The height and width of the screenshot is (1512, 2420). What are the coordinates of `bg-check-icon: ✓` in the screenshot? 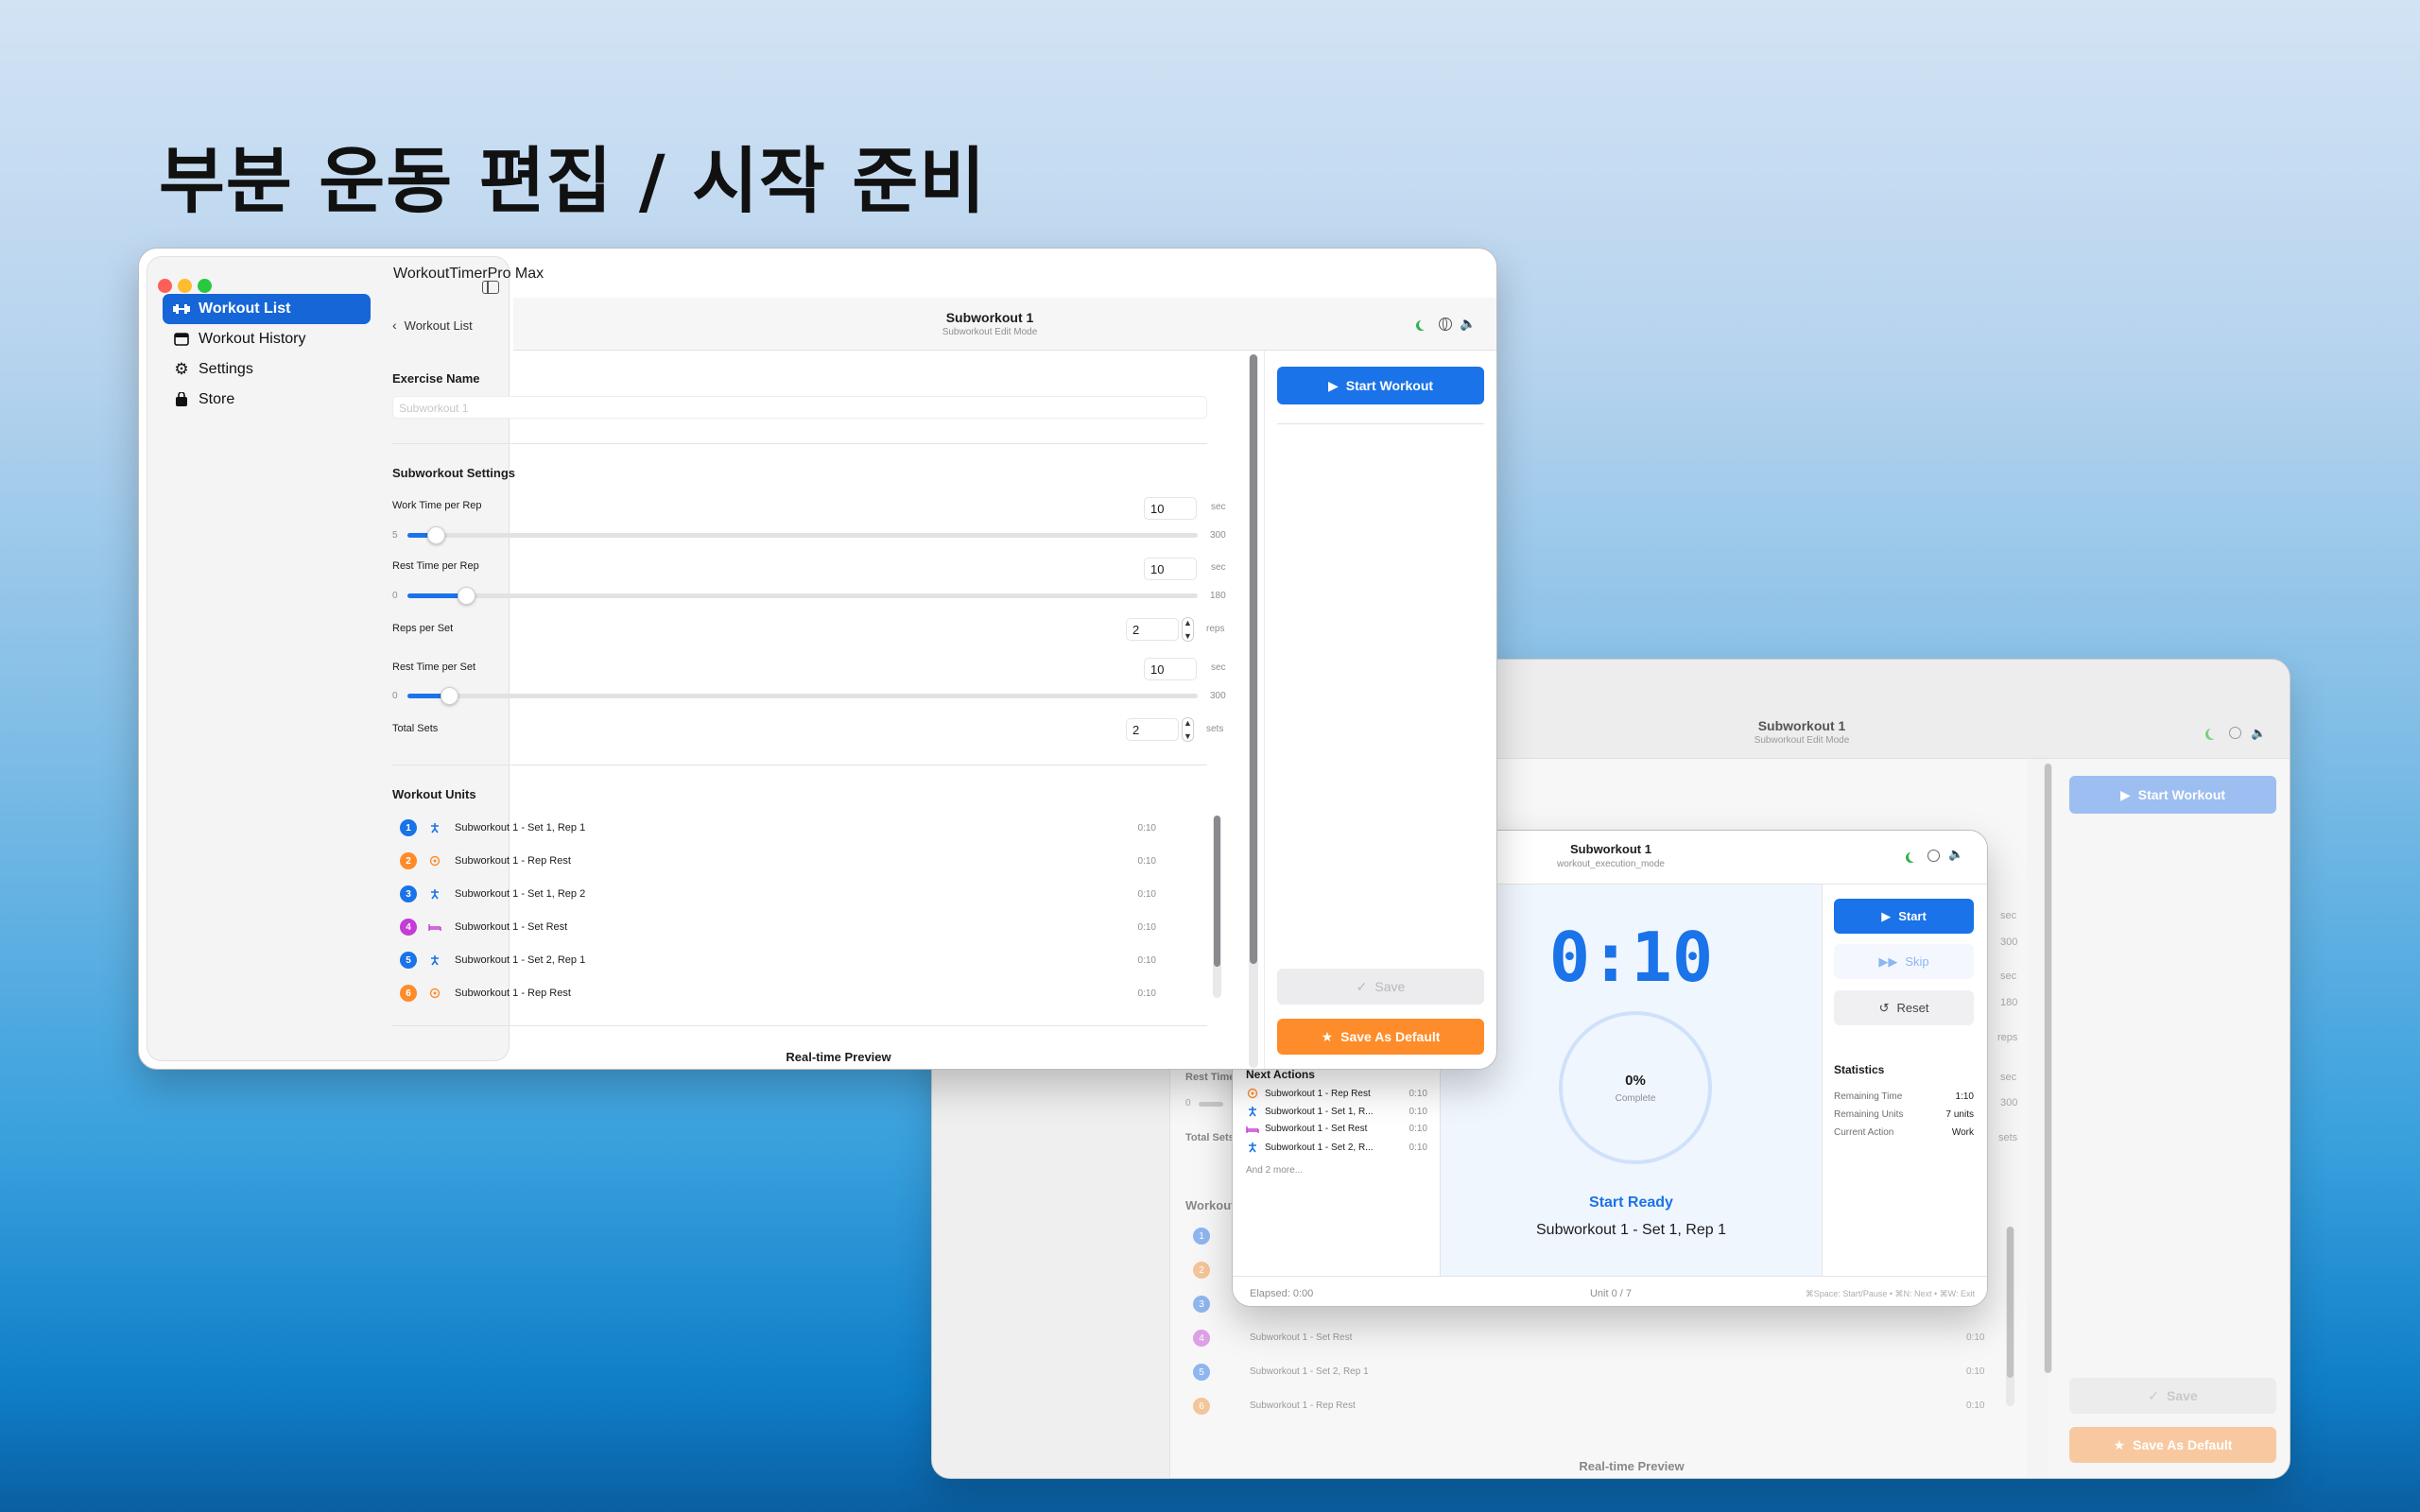 It's located at (2154, 1395).